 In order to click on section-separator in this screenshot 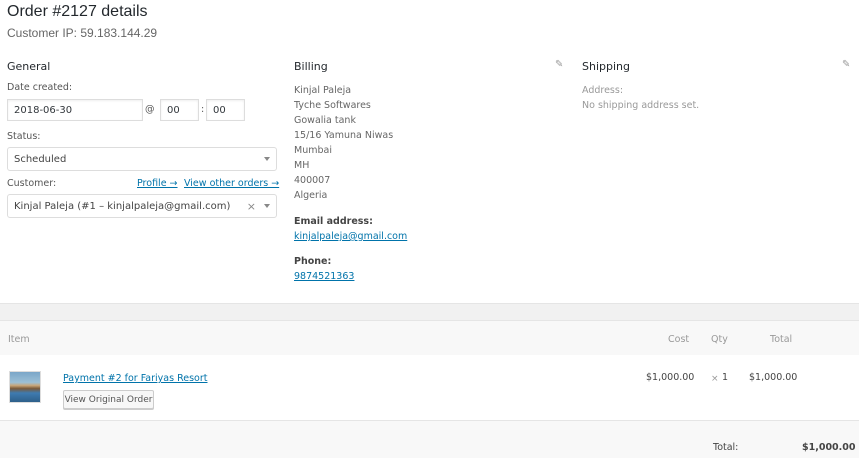, I will do `click(429, 312)`.